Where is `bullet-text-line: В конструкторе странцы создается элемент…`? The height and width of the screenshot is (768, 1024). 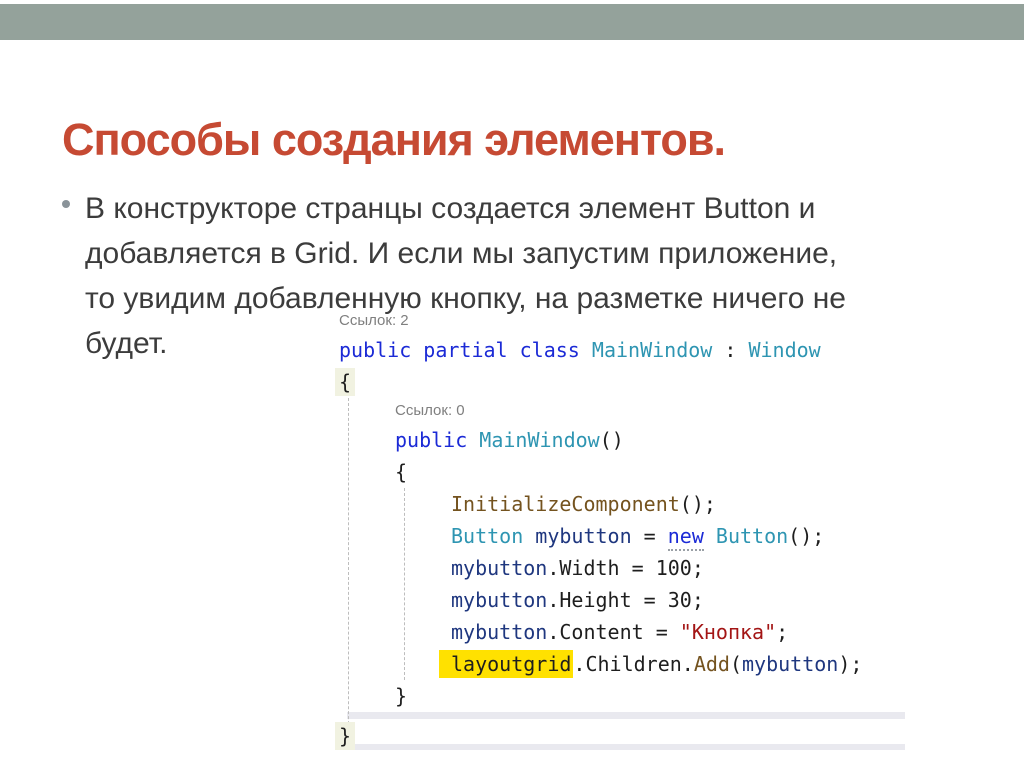 bullet-text-line: В конструкторе странцы создается элемент… is located at coordinates (450, 208).